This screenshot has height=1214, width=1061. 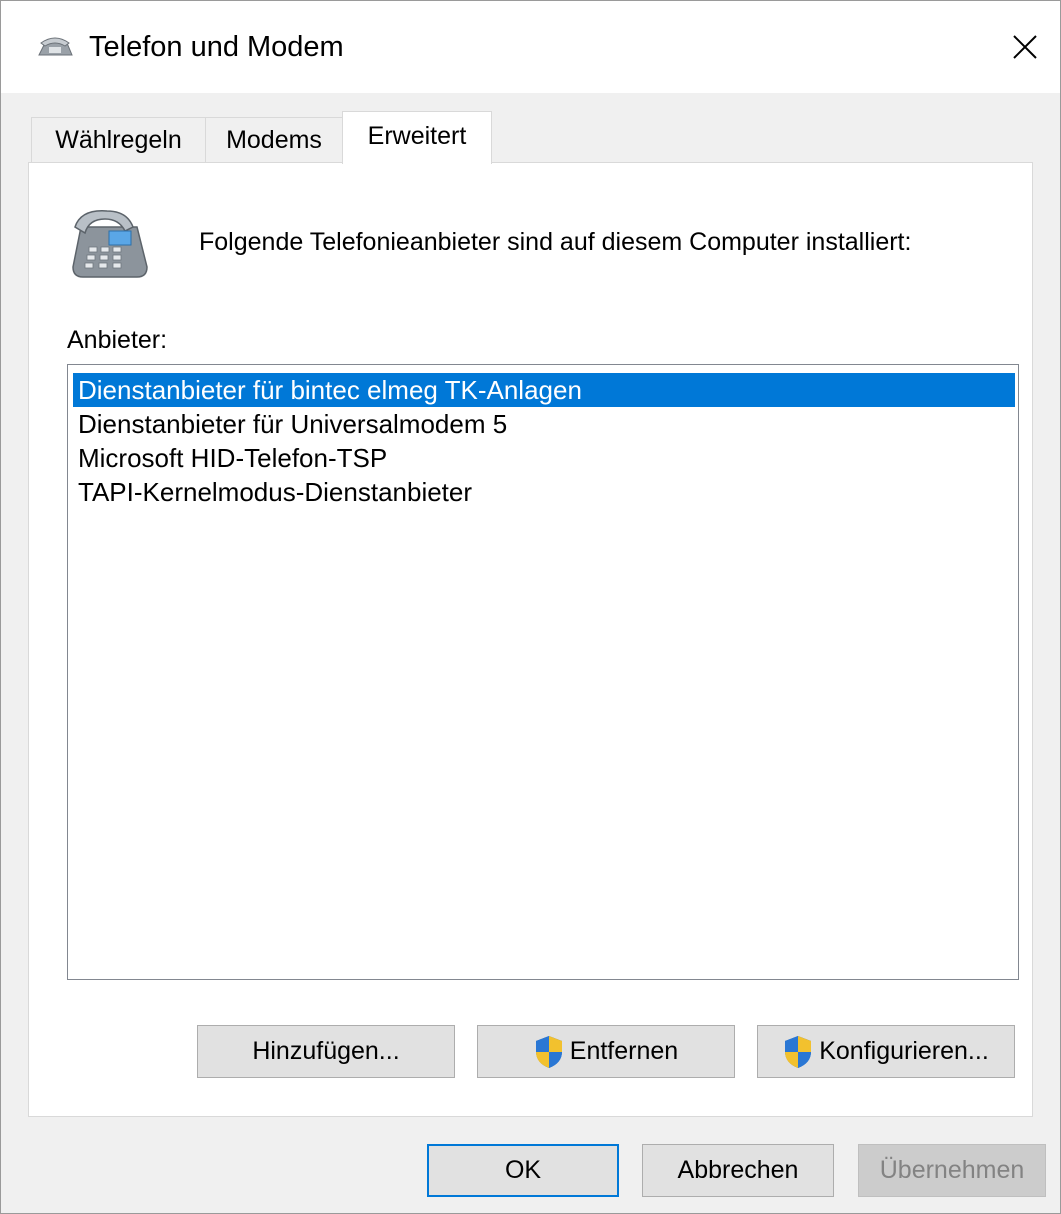 What do you see at coordinates (530, 47) in the screenshot?
I see `title-bar: Telefon und Modem` at bounding box center [530, 47].